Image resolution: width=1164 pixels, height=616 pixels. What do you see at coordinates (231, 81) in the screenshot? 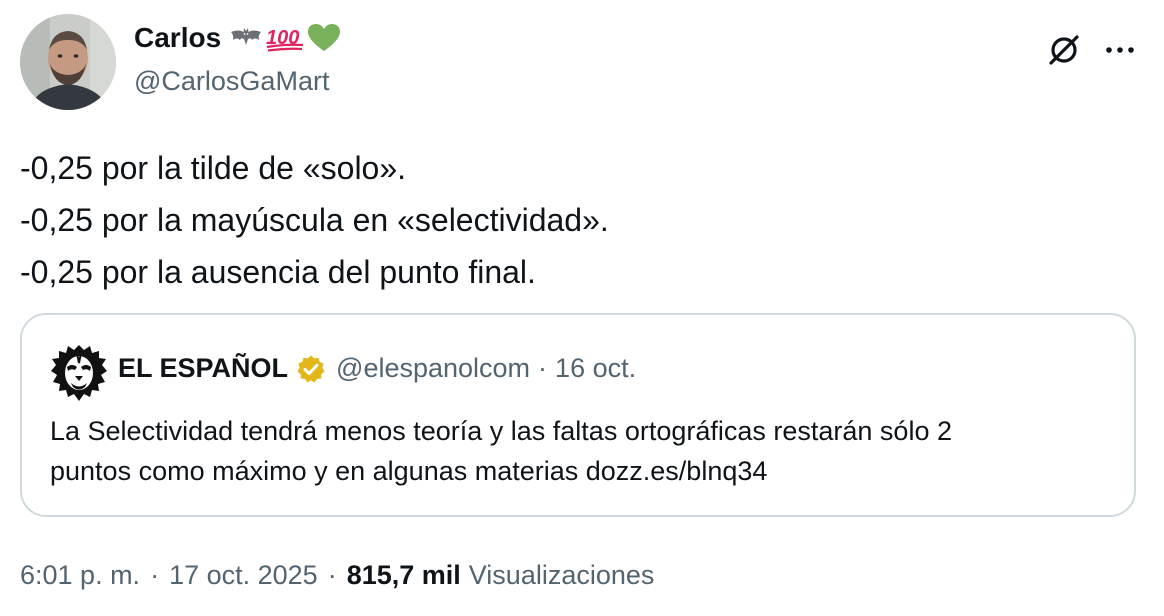
I see `author-handle: @CarlosGaMart` at bounding box center [231, 81].